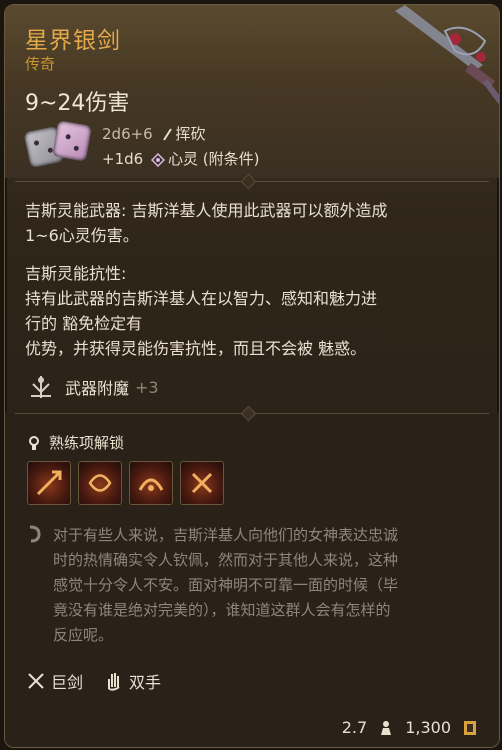  I want to click on psychic-icon, so click(157, 159).